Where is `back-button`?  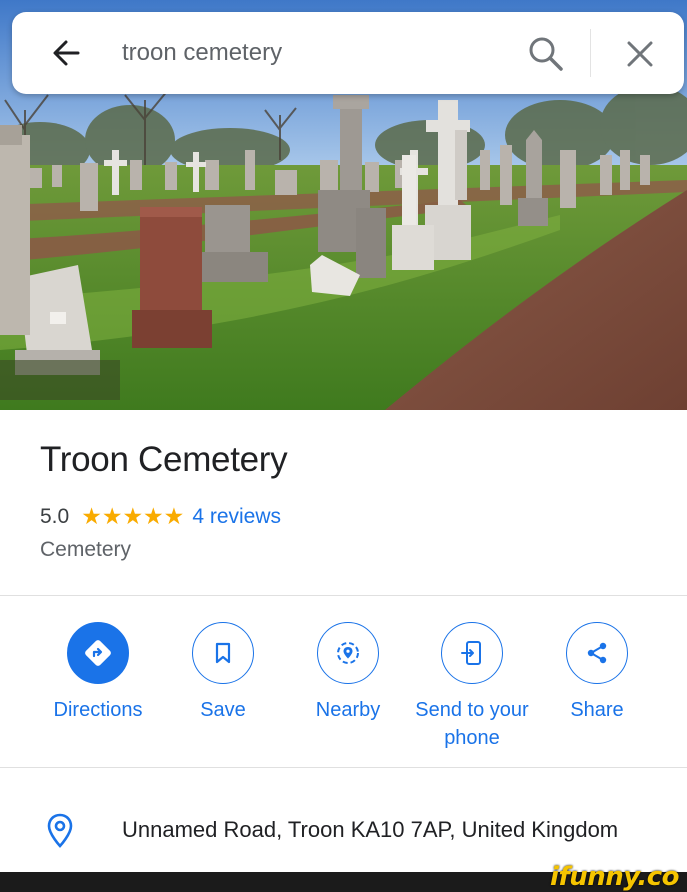 back-button is located at coordinates (68, 53).